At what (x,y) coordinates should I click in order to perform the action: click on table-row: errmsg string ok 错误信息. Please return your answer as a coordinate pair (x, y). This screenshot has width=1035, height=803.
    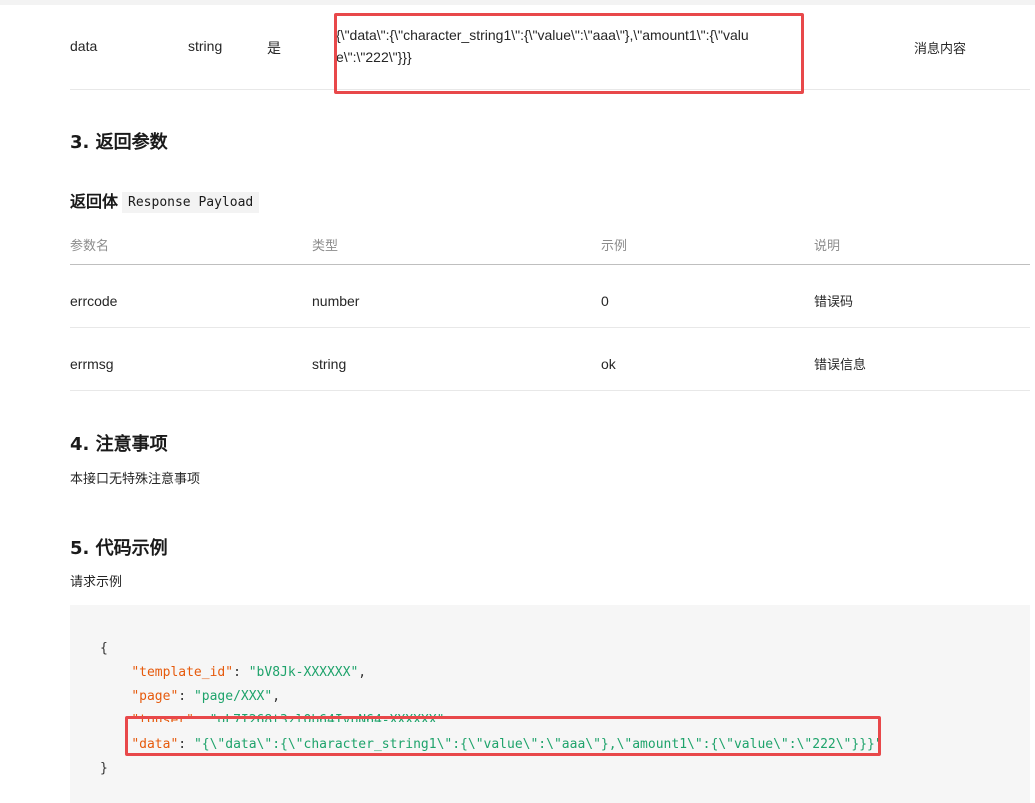
    Looking at the image, I should click on (550, 359).